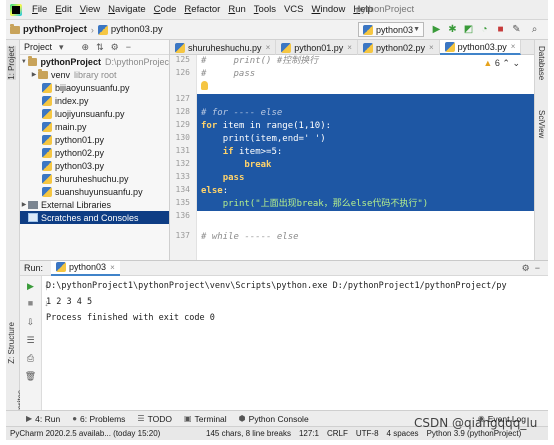 Image resolution: width=554 pixels, height=445 pixels. What do you see at coordinates (85, 268) in the screenshot?
I see `run-tab-python03: python03 ×` at bounding box center [85, 268].